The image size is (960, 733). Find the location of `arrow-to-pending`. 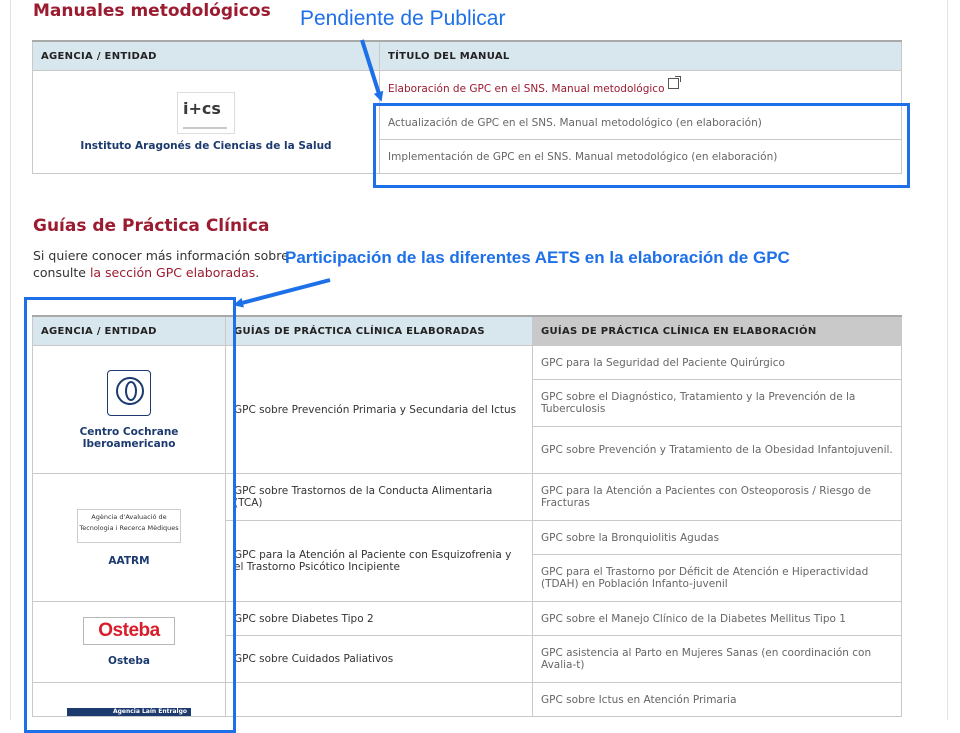

arrow-to-pending is located at coordinates (372, 70).